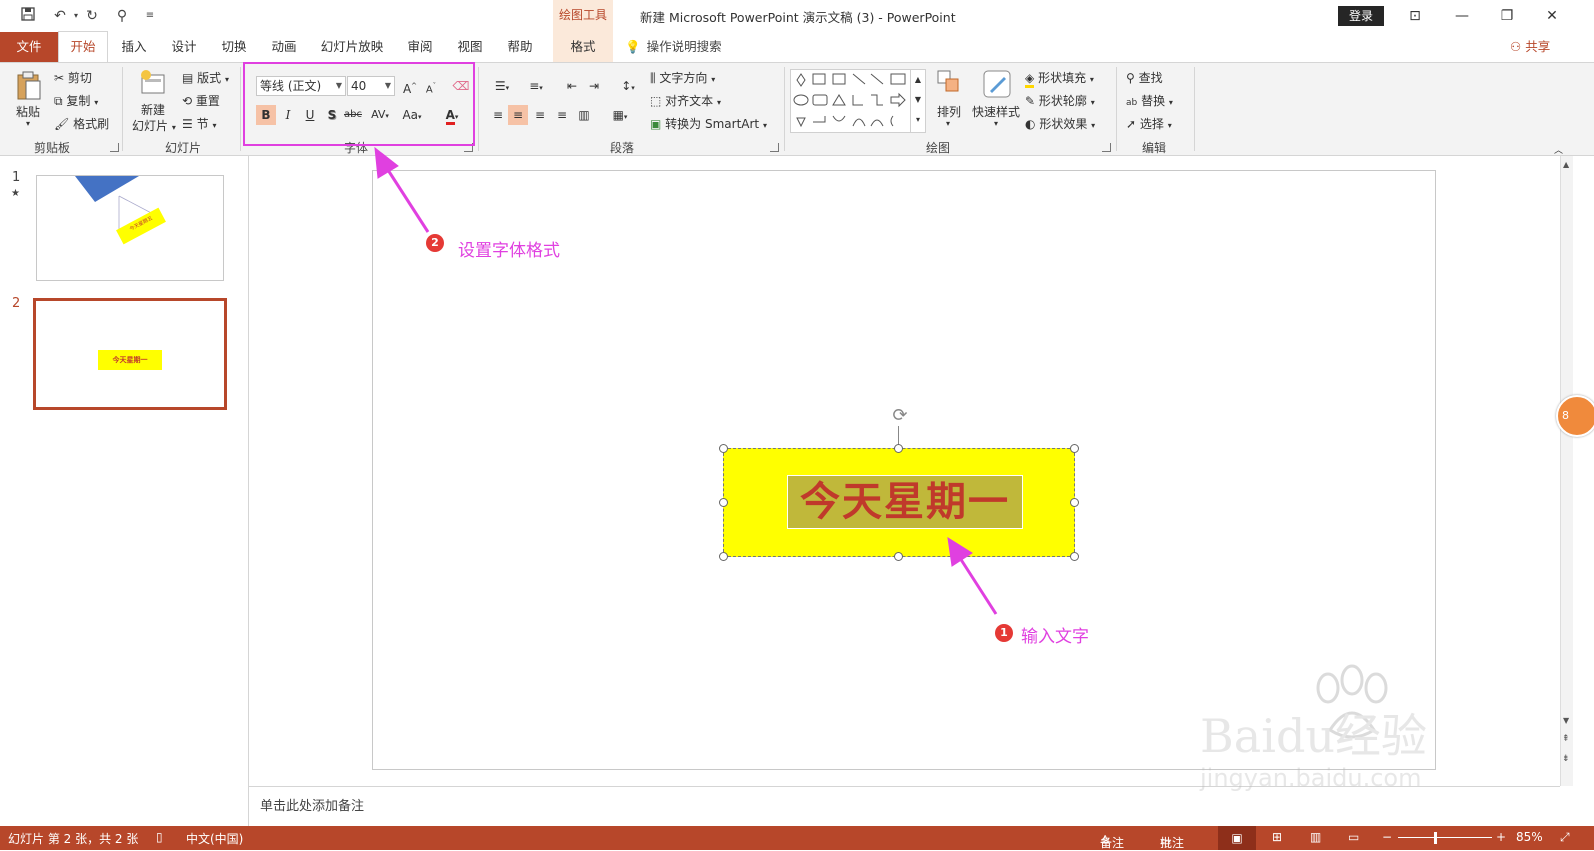  I want to click on watermark-url: jingyan.baidu.com, so click(1311, 778).